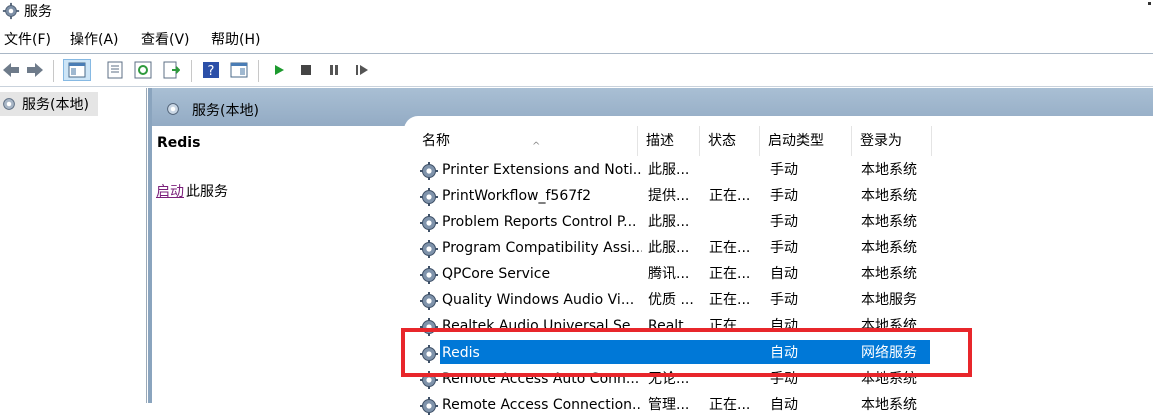  Describe the element at coordinates (235, 40) in the screenshot. I see `menu-help: 帮助(H)` at that location.